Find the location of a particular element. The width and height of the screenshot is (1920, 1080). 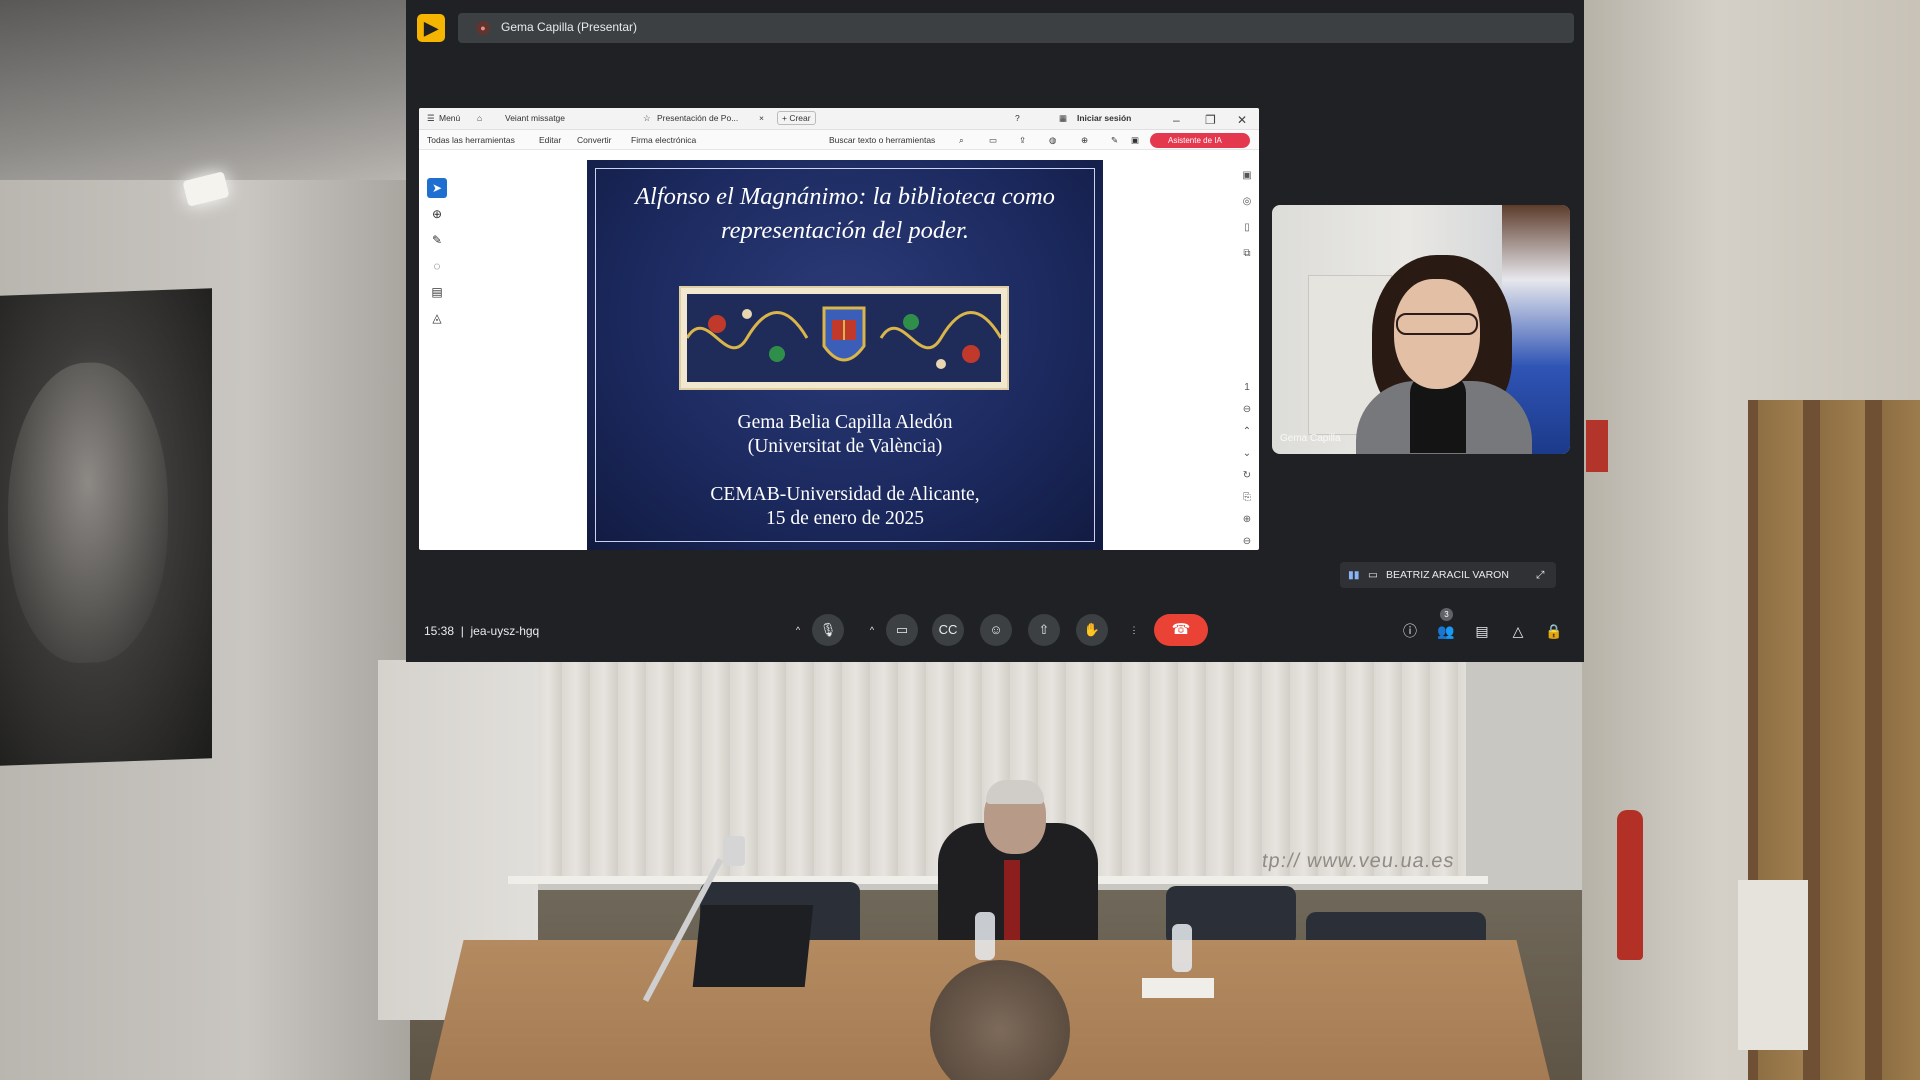

left-toolbar: ➤ ⊕ ✎ ◌ ▤ ◬ is located at coordinates (438, 313).